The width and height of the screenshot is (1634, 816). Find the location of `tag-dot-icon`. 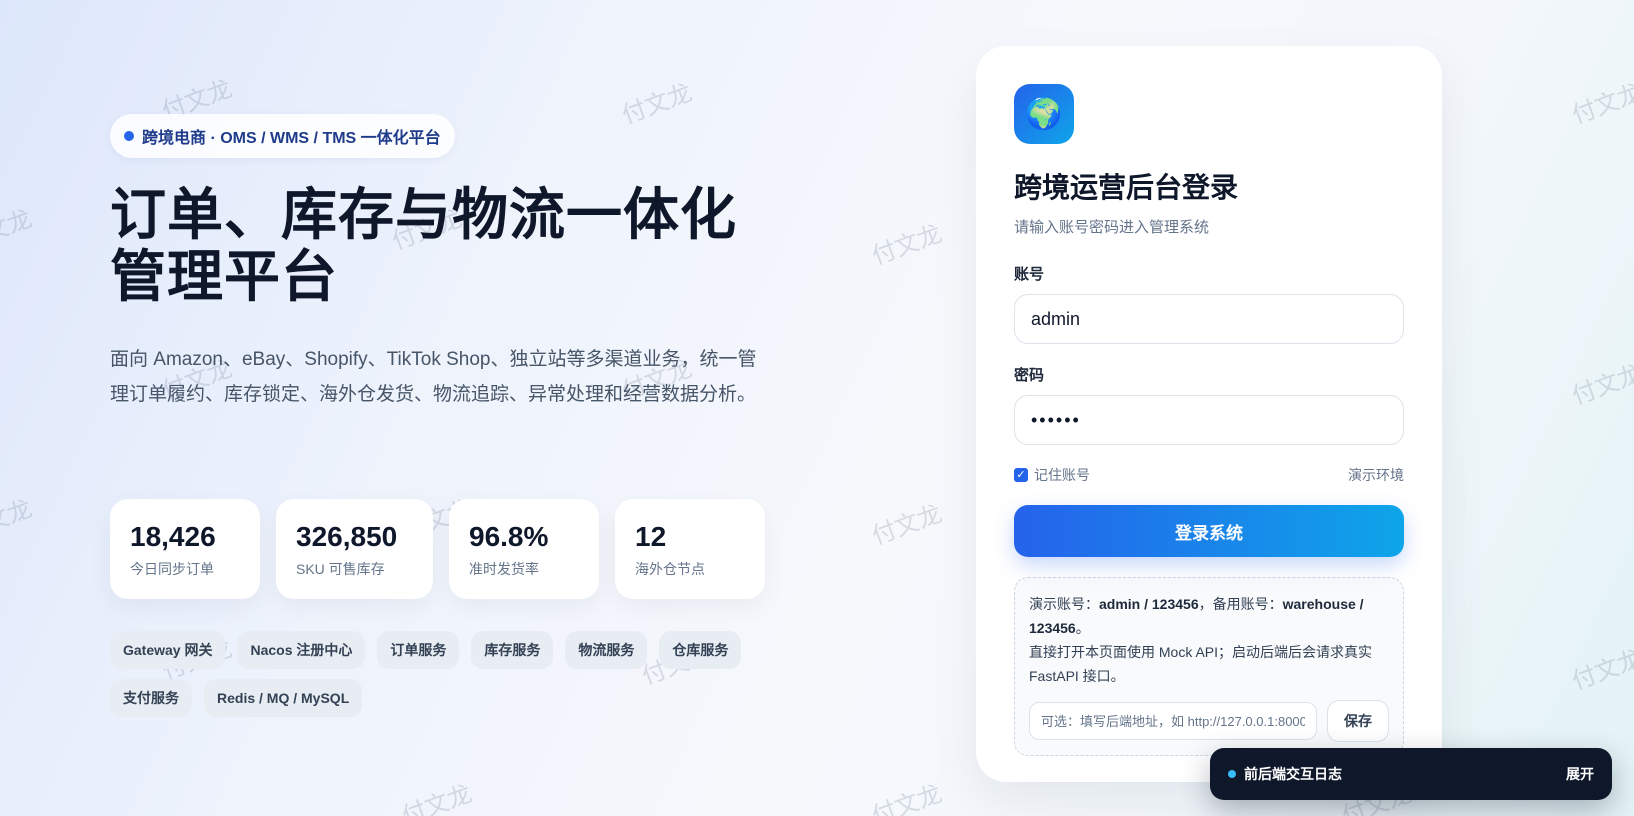

tag-dot-icon is located at coordinates (129, 136).